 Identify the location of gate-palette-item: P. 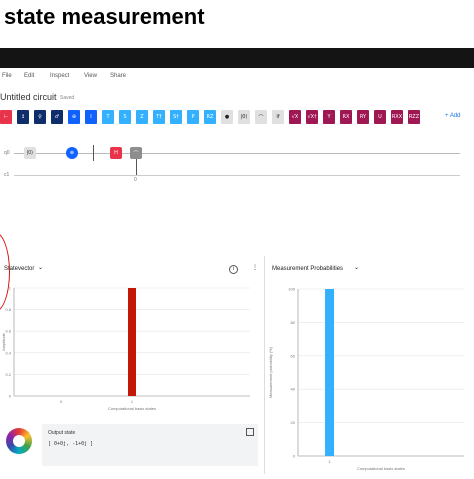
(193, 117).